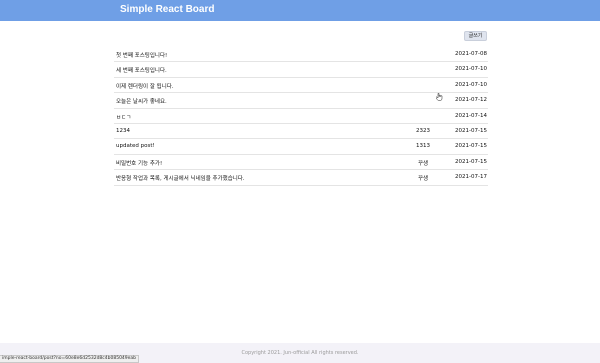 The image size is (600, 363). What do you see at coordinates (471, 100) in the screenshot?
I see `post-date: 2021-07-12` at bounding box center [471, 100].